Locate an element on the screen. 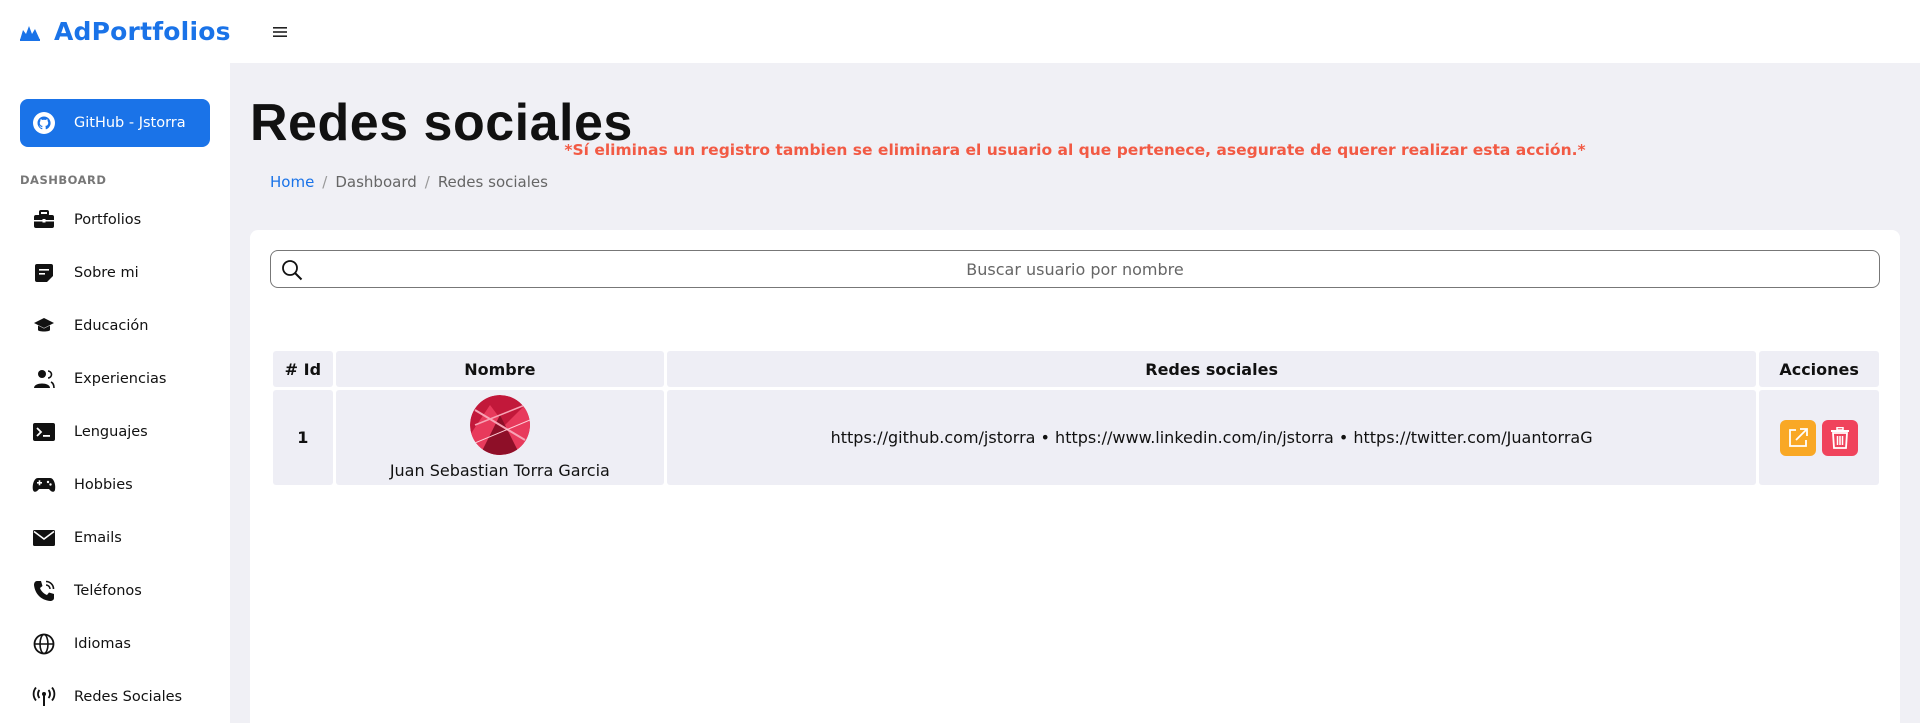 Image resolution: width=1920 pixels, height=723 pixels. table-header-row: # Id Nombre Redes sociales Acciones is located at coordinates (1076, 369).